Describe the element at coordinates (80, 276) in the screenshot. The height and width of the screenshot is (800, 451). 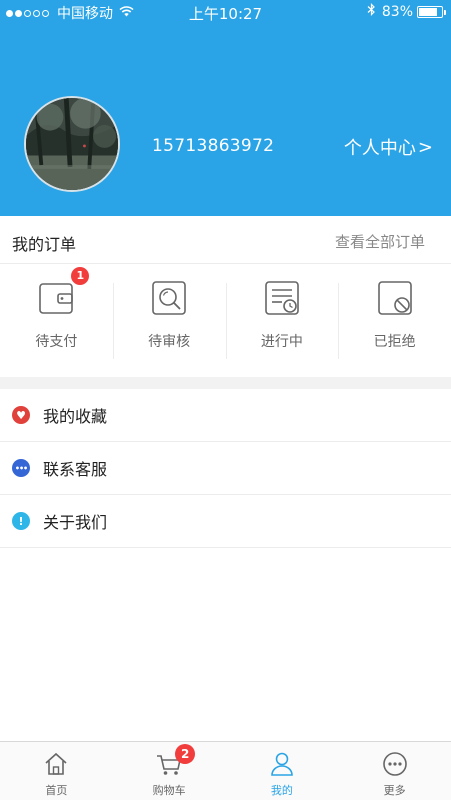
I see `pending-payment-badge: 1` at that location.